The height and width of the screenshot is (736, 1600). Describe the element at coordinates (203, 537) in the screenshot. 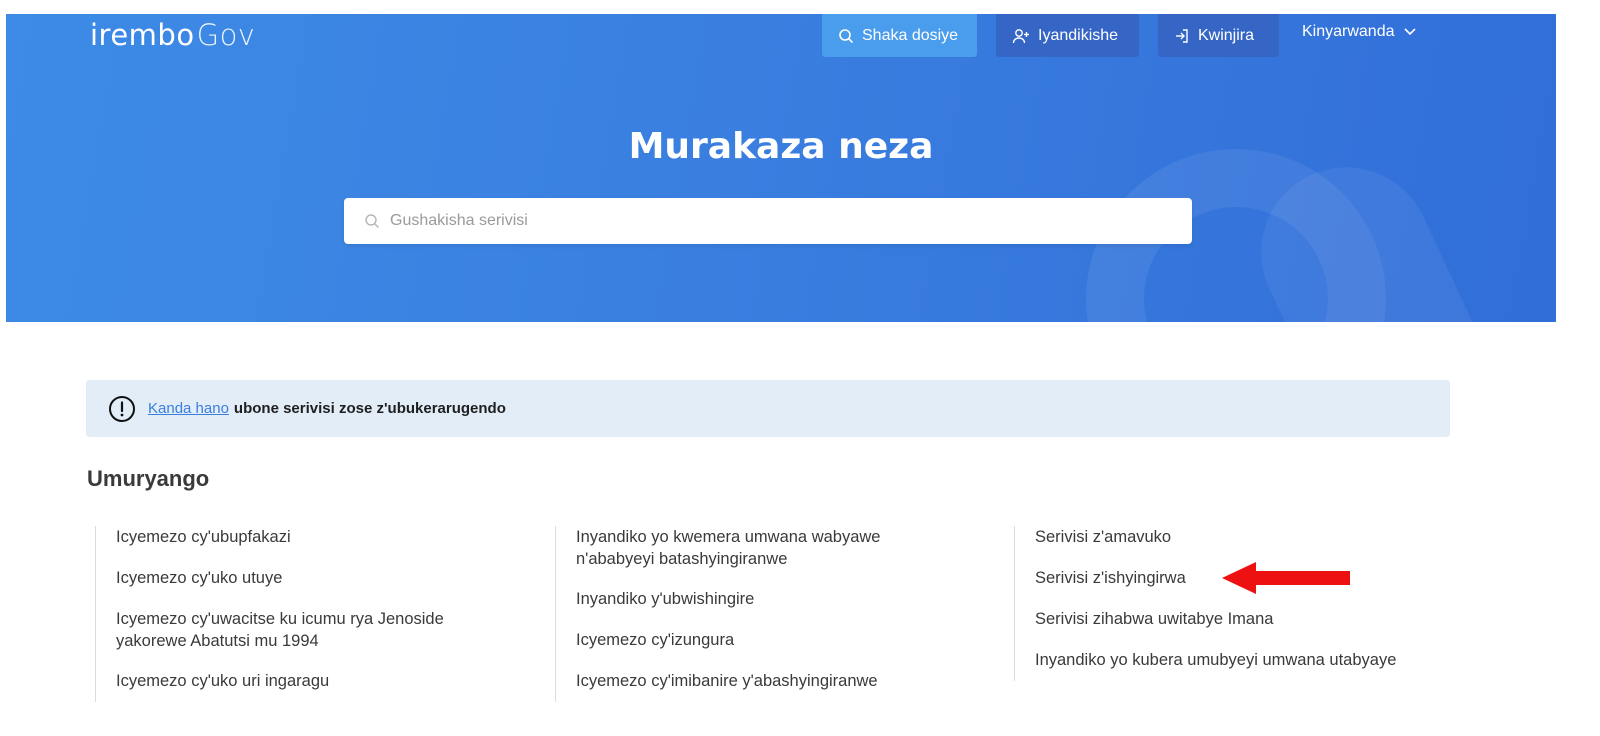

I see `service-link: Icyemezo cy'ubupfakazi` at that location.